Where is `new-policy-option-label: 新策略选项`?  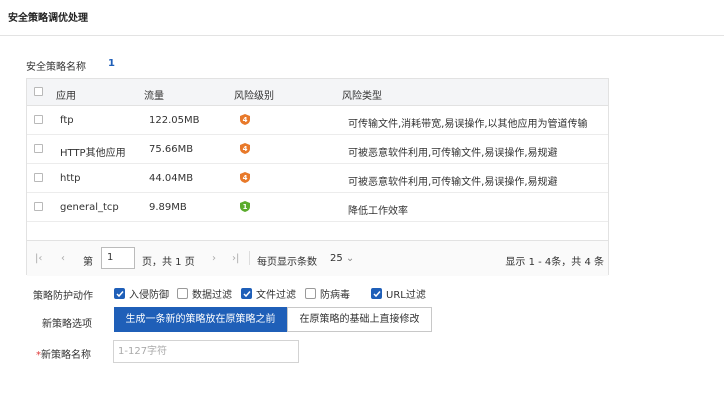
new-policy-option-label: 新策略选项 is located at coordinates (67, 324).